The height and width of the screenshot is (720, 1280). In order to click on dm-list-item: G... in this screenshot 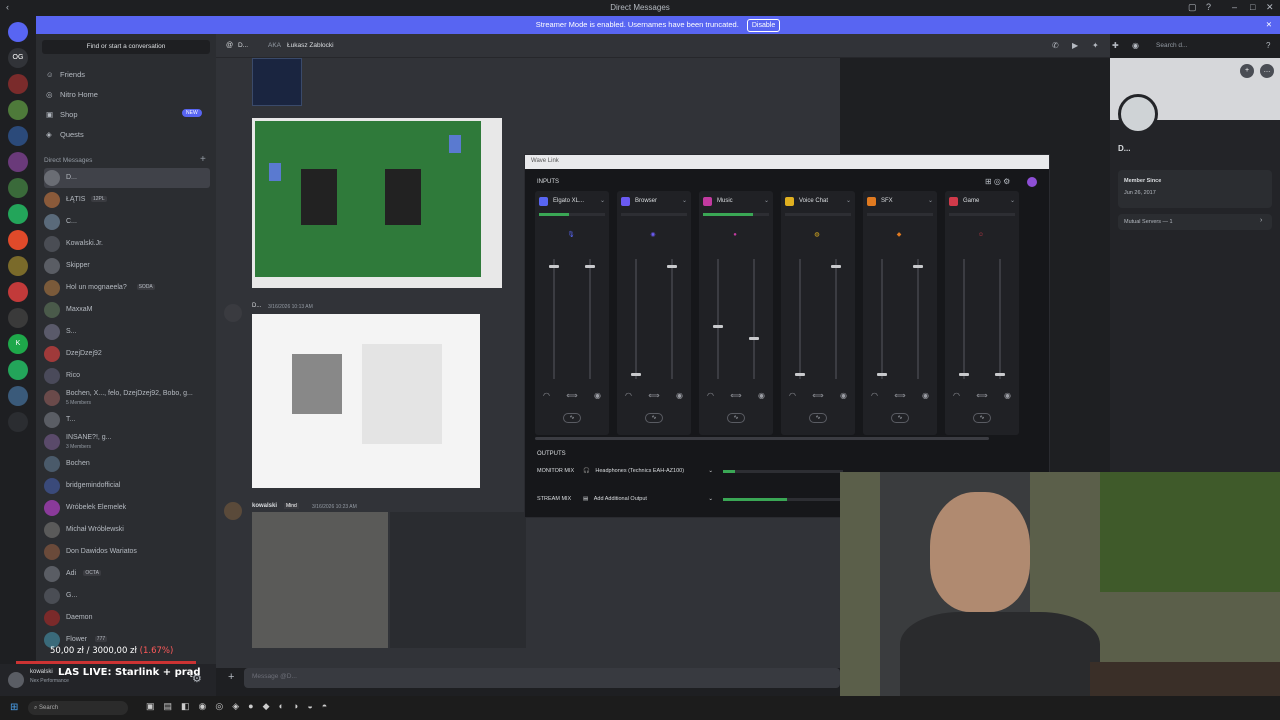, I will do `click(127, 596)`.